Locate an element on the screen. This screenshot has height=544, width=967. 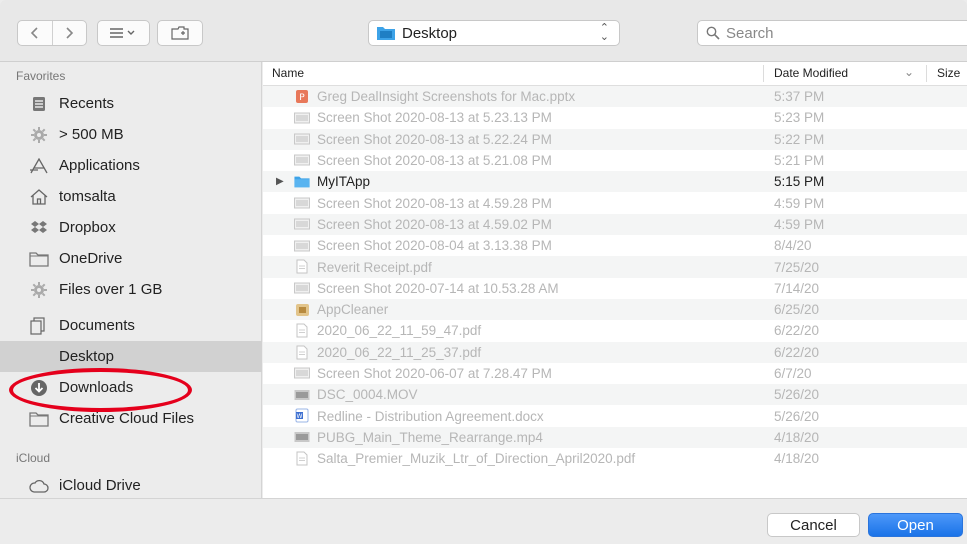
file-name: Reverit Receipt.pdf is located at coordinates (374, 267).